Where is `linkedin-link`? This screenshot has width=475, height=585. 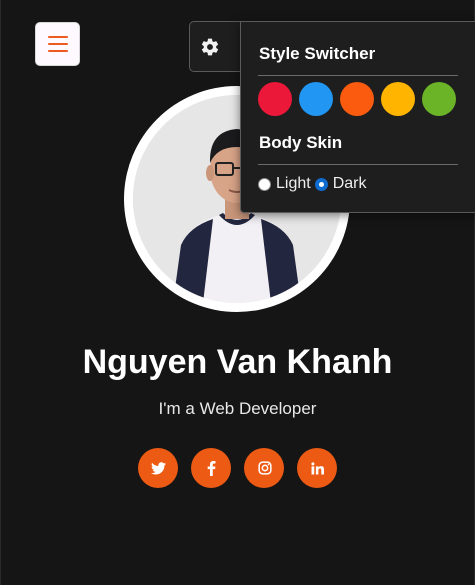
linkedin-link is located at coordinates (317, 468).